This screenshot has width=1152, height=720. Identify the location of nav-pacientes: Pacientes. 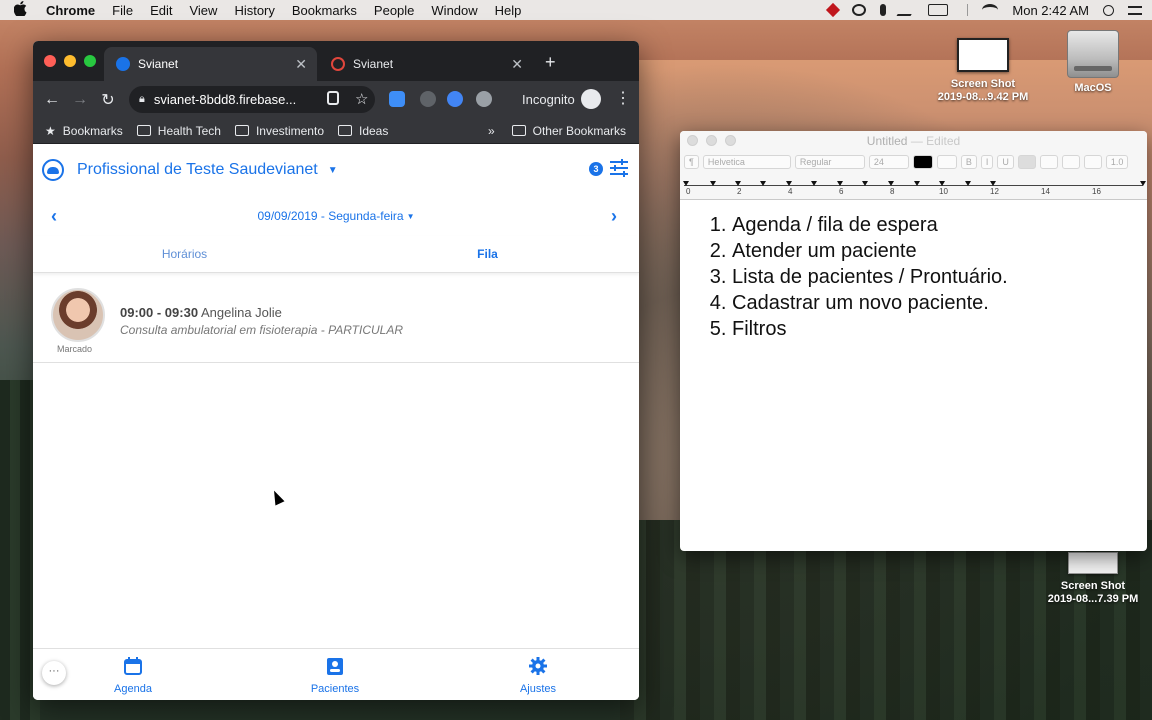
(335, 675).